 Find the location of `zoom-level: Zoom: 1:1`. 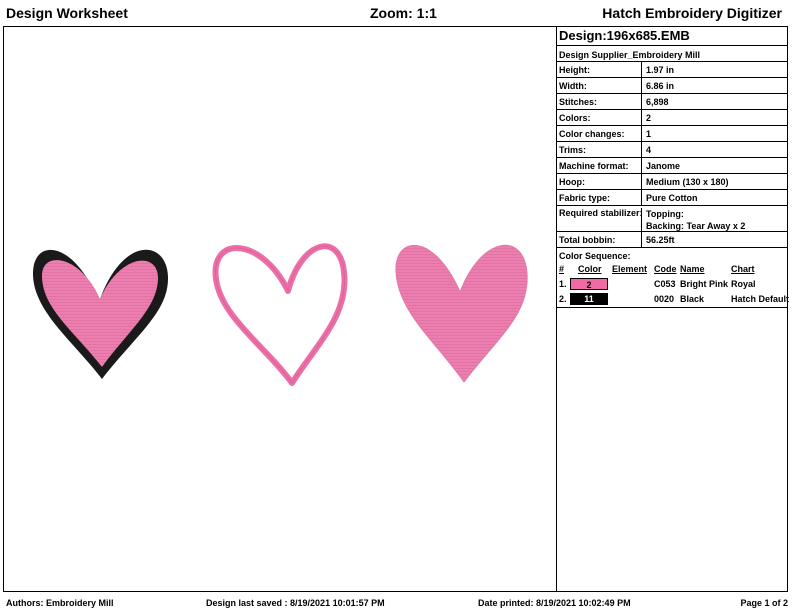

zoom-level: Zoom: 1:1 is located at coordinates (403, 13).